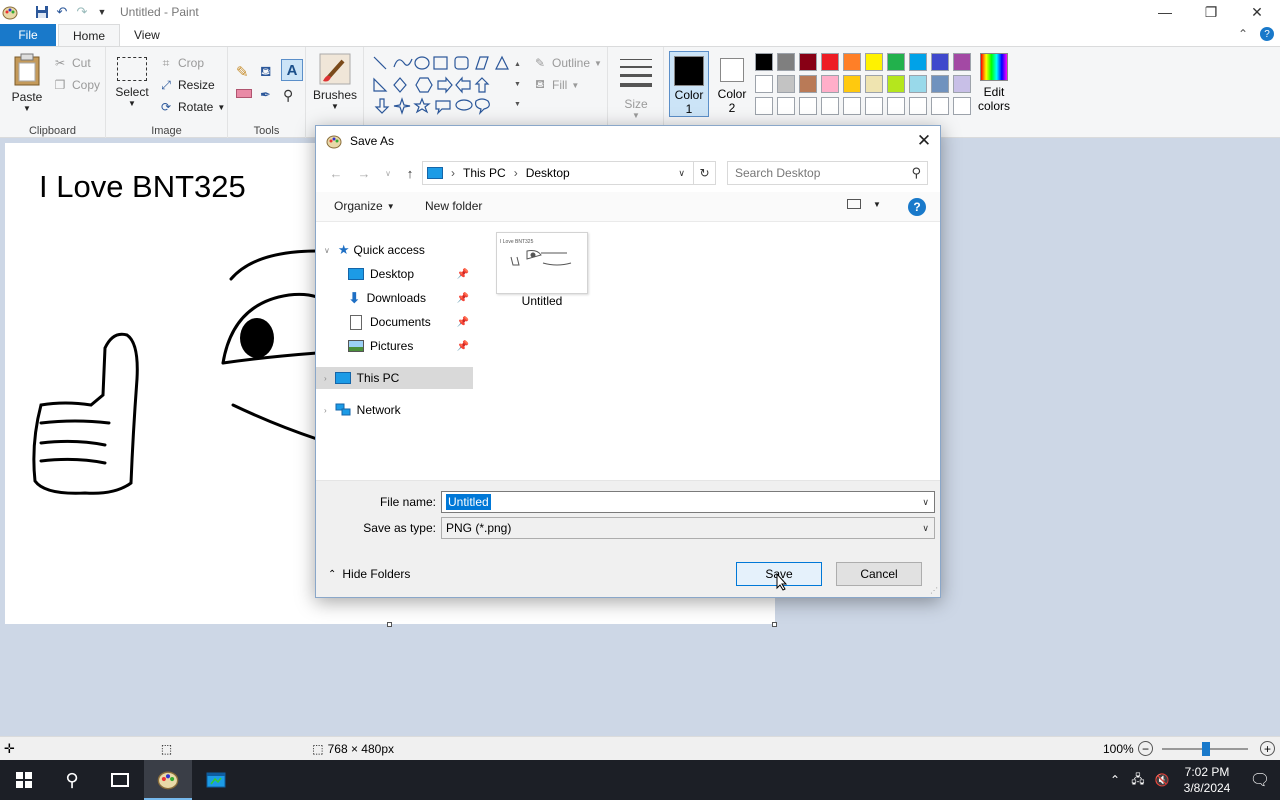 The width and height of the screenshot is (1280, 800). I want to click on network-status-icon: 🖧, so click(1138, 780).